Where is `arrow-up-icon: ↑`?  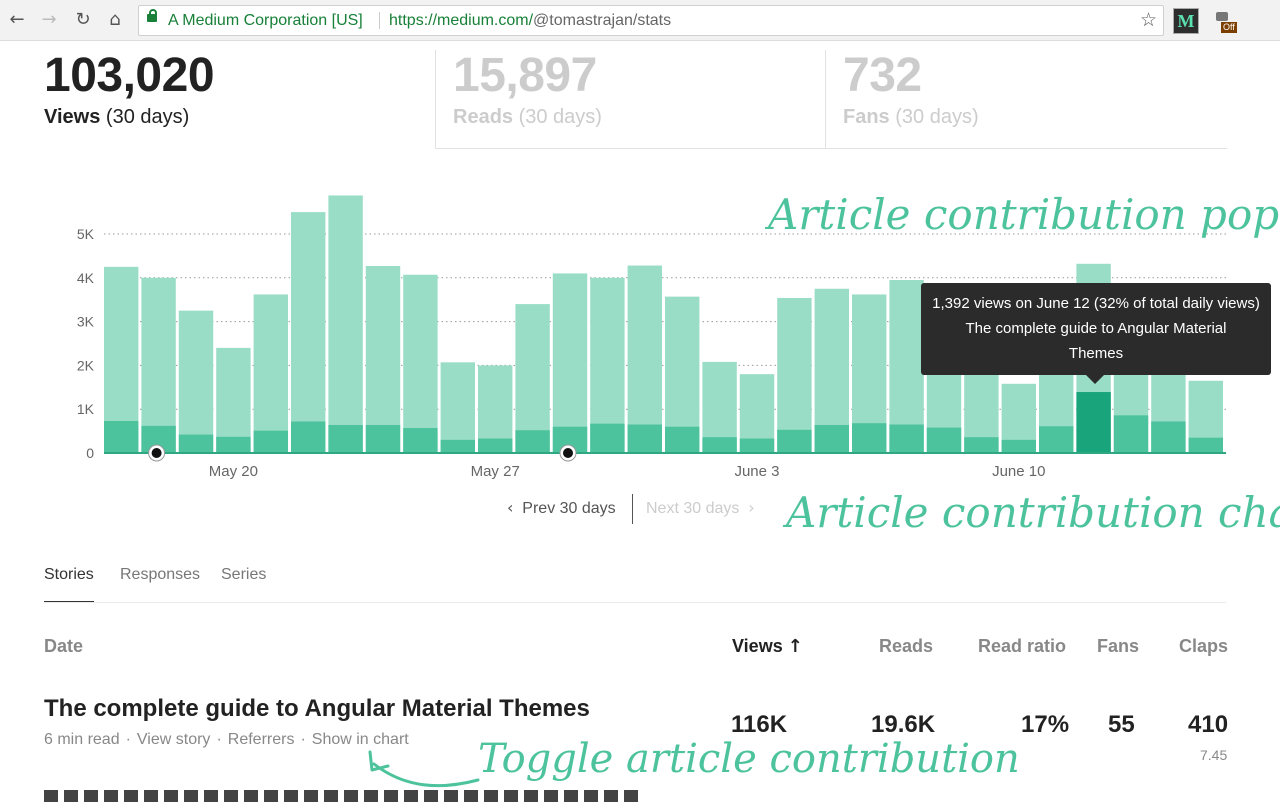 arrow-up-icon: ↑ is located at coordinates (795, 646).